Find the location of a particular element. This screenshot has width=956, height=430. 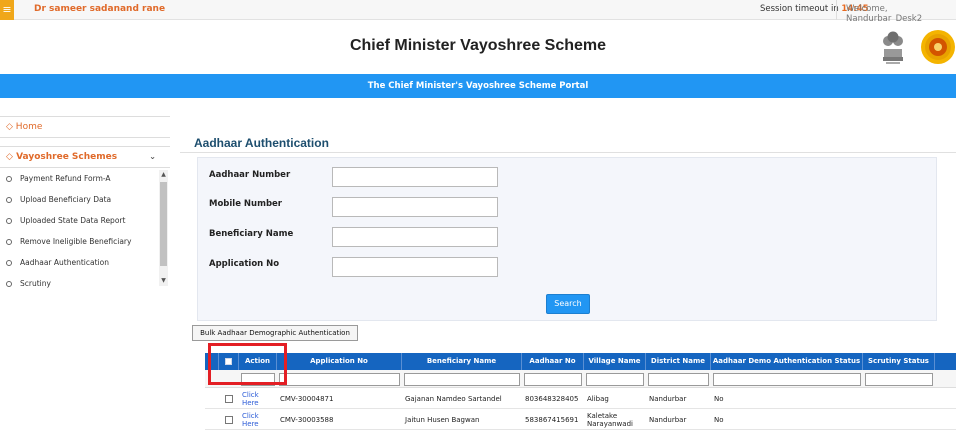

topbar-divider is located at coordinates (836, 10).